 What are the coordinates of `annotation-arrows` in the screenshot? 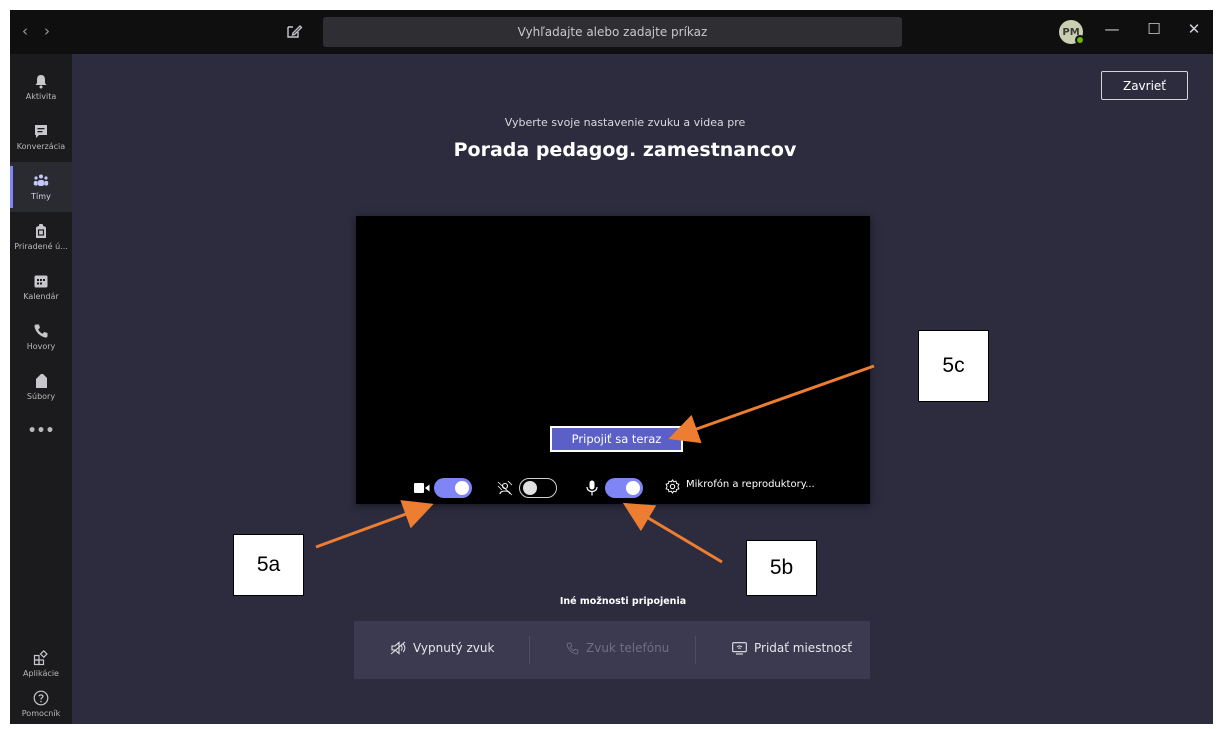 It's located at (595, 464).